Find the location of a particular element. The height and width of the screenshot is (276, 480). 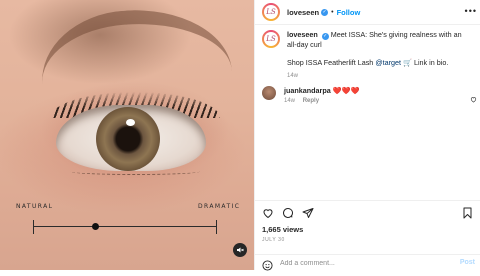

caption-shop-prefix: Shop ISSA Featherlift Lash is located at coordinates (331, 62).